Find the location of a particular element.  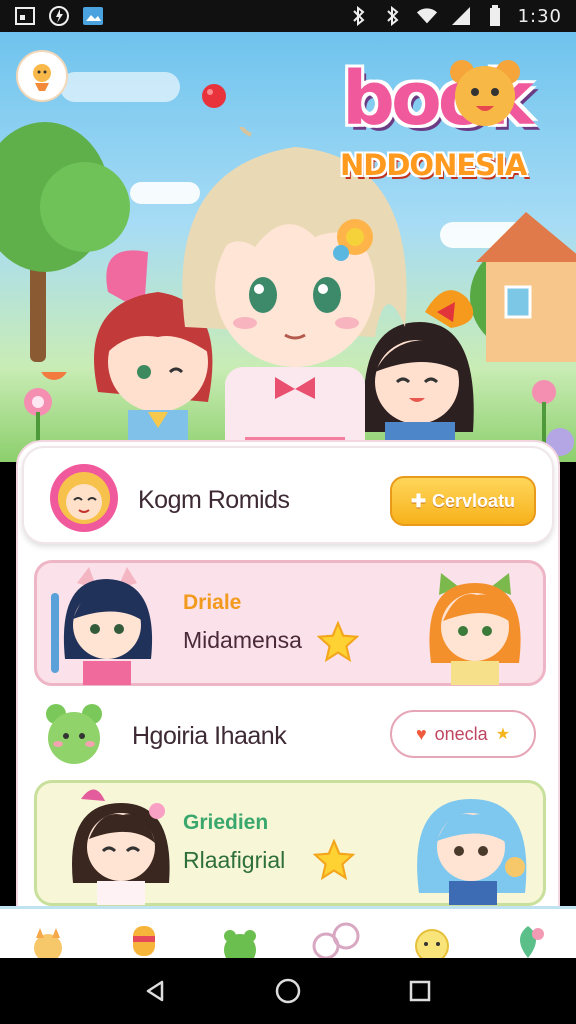

user-profile-card: Kogm Romids ✚ Cervloatu is located at coordinates (288, 495).